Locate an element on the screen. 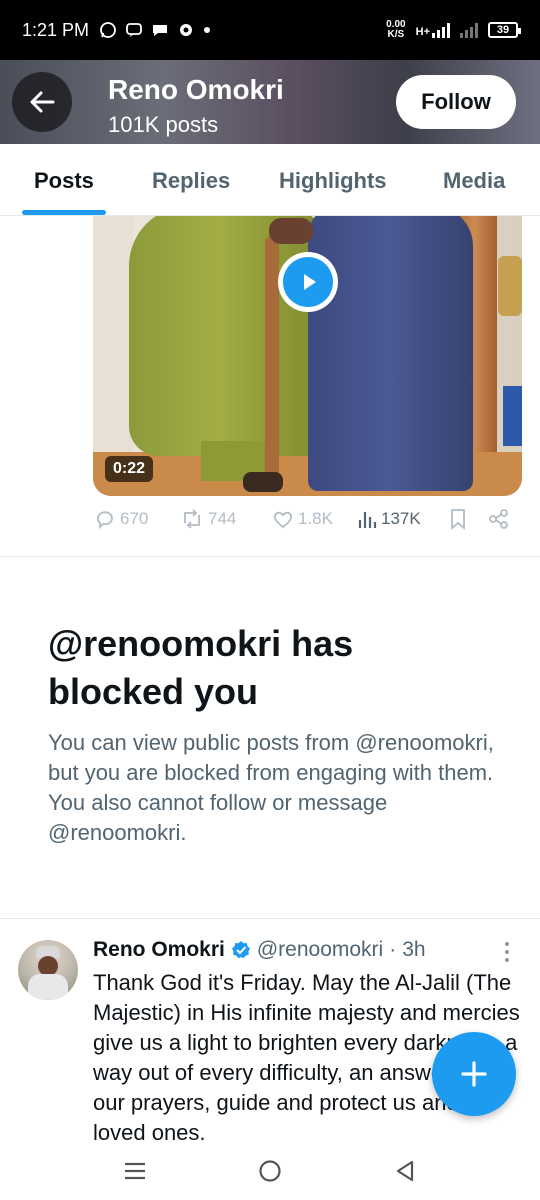 The width and height of the screenshot is (540, 1200). signal-icon is located at coordinates (441, 30).